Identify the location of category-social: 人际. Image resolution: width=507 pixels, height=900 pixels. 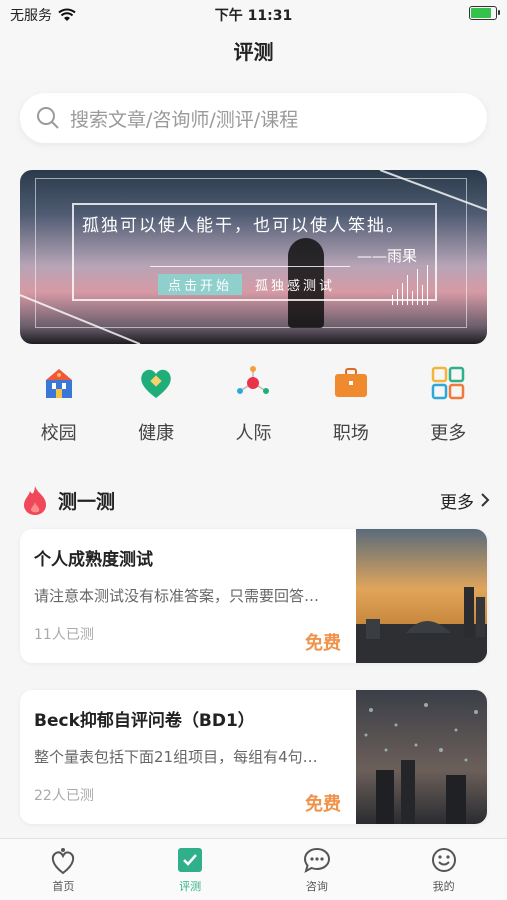
(253, 405).